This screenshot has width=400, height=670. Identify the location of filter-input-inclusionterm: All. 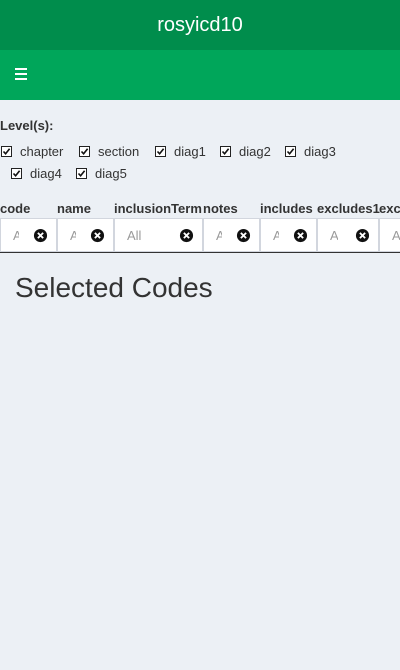
(158, 235).